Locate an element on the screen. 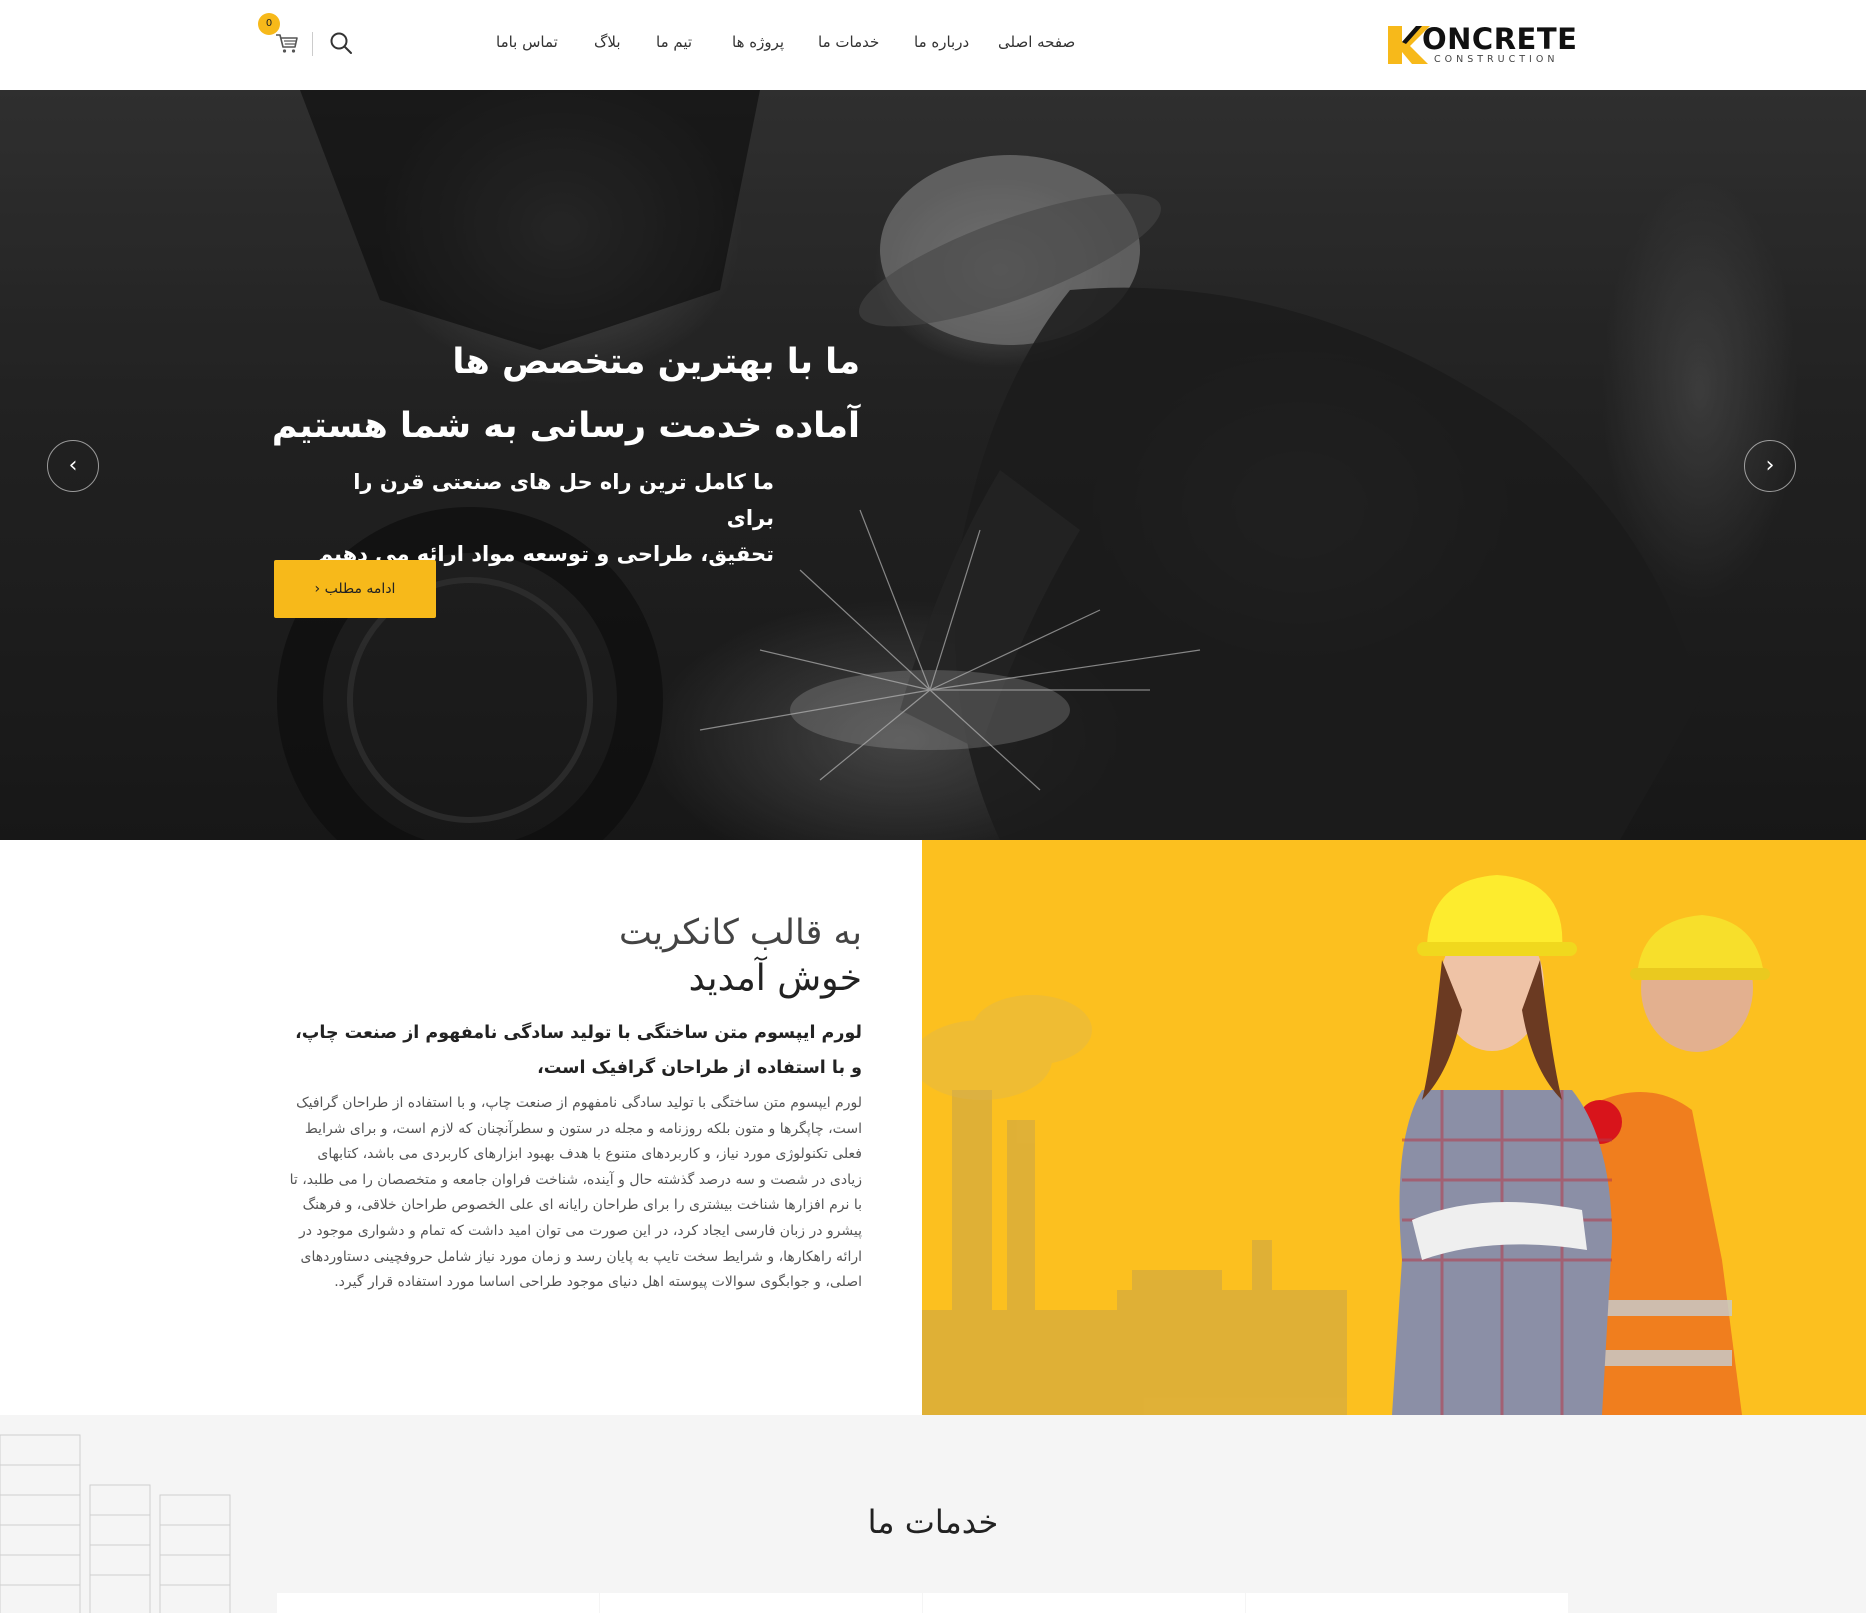 Image resolution: width=1866 pixels, height=1613 pixels. slider-next-button: › is located at coordinates (1770, 466).